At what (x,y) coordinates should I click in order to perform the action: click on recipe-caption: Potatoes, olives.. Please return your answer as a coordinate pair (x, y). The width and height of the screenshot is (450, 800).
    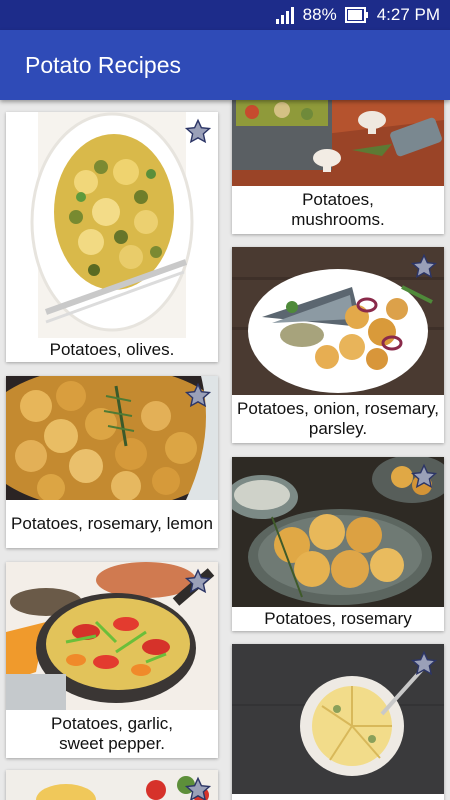
    Looking at the image, I should click on (112, 350).